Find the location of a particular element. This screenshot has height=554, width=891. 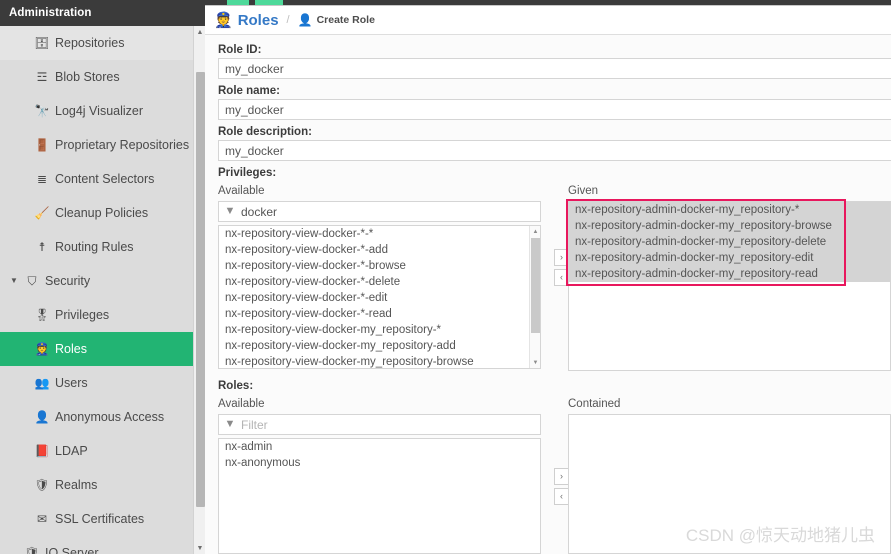

roles-section-label: Roles: is located at coordinates (236, 386).